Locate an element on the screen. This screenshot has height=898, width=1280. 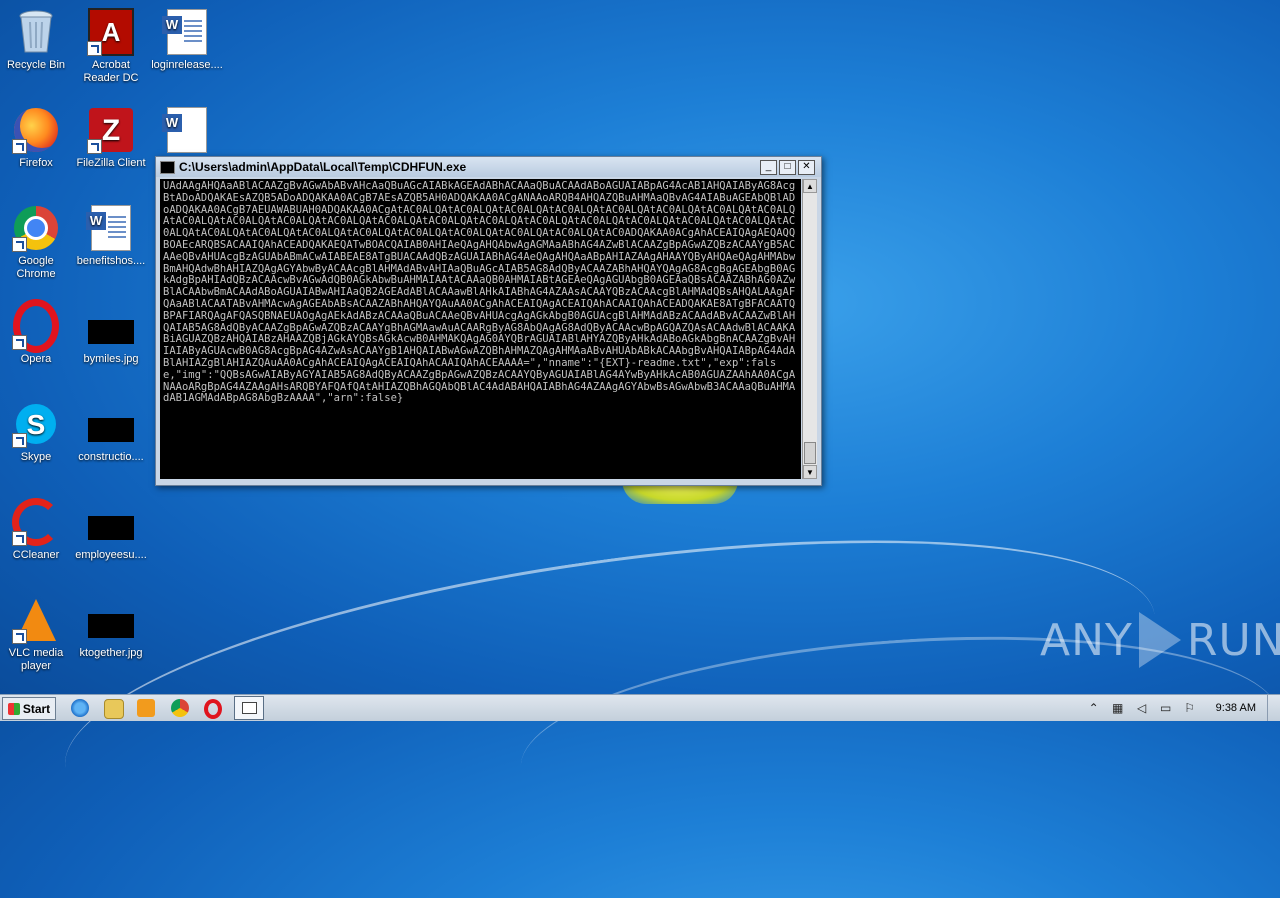
ie-taskbar-icon is located at coordinates (80, 708).